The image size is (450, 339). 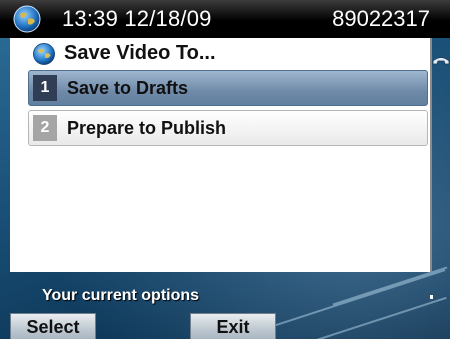 What do you see at coordinates (128, 88) in the screenshot?
I see `menu-item-label: Save to Drafts` at bounding box center [128, 88].